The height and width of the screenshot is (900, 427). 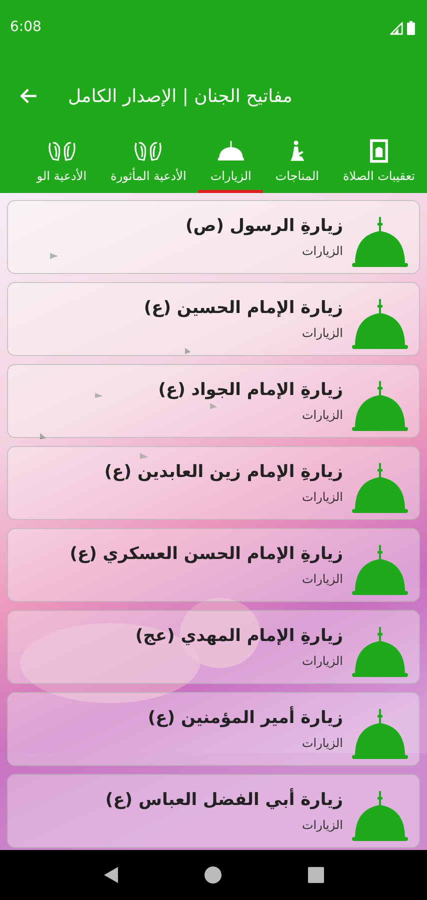 What do you see at coordinates (110, 875) in the screenshot?
I see `back-nav-icon` at bounding box center [110, 875].